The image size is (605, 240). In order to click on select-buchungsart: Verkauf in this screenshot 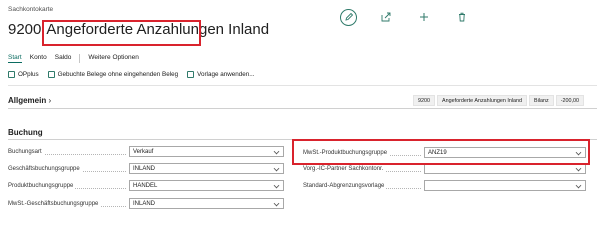, I will do `click(206, 151)`.